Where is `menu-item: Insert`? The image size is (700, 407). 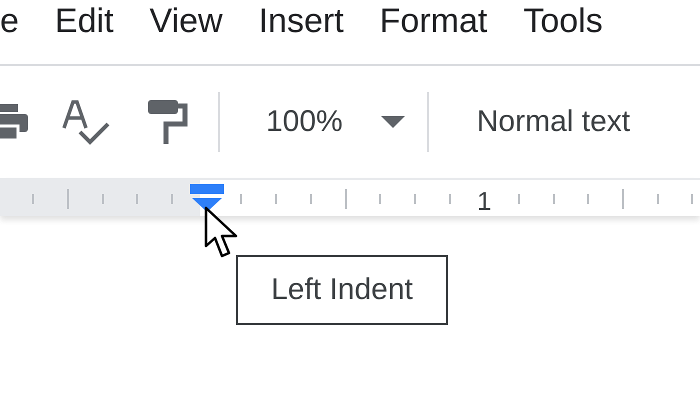 menu-item: Insert is located at coordinates (301, 32).